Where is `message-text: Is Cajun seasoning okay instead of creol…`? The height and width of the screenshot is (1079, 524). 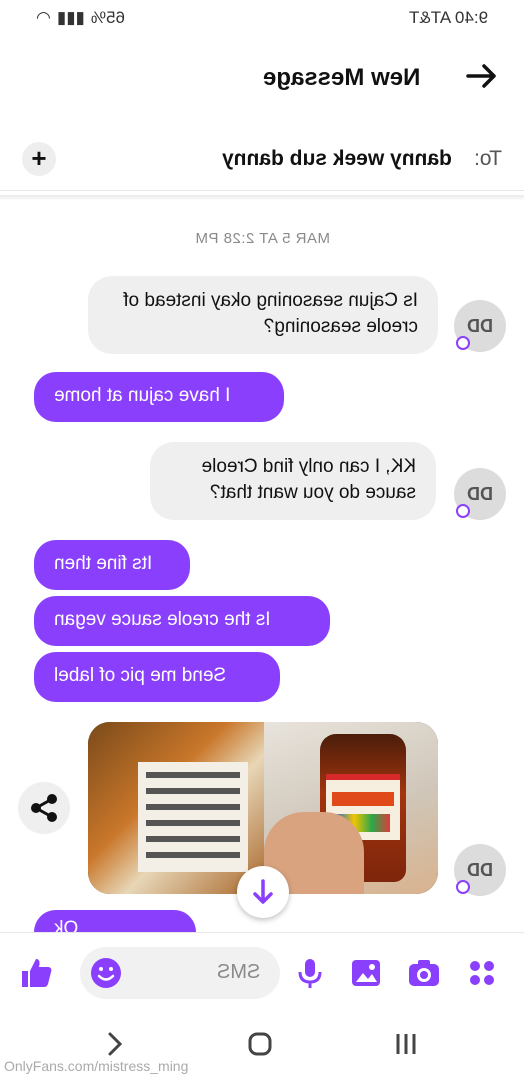 message-text: Is Cajun seasoning okay instead of creol… is located at coordinates (270, 313).